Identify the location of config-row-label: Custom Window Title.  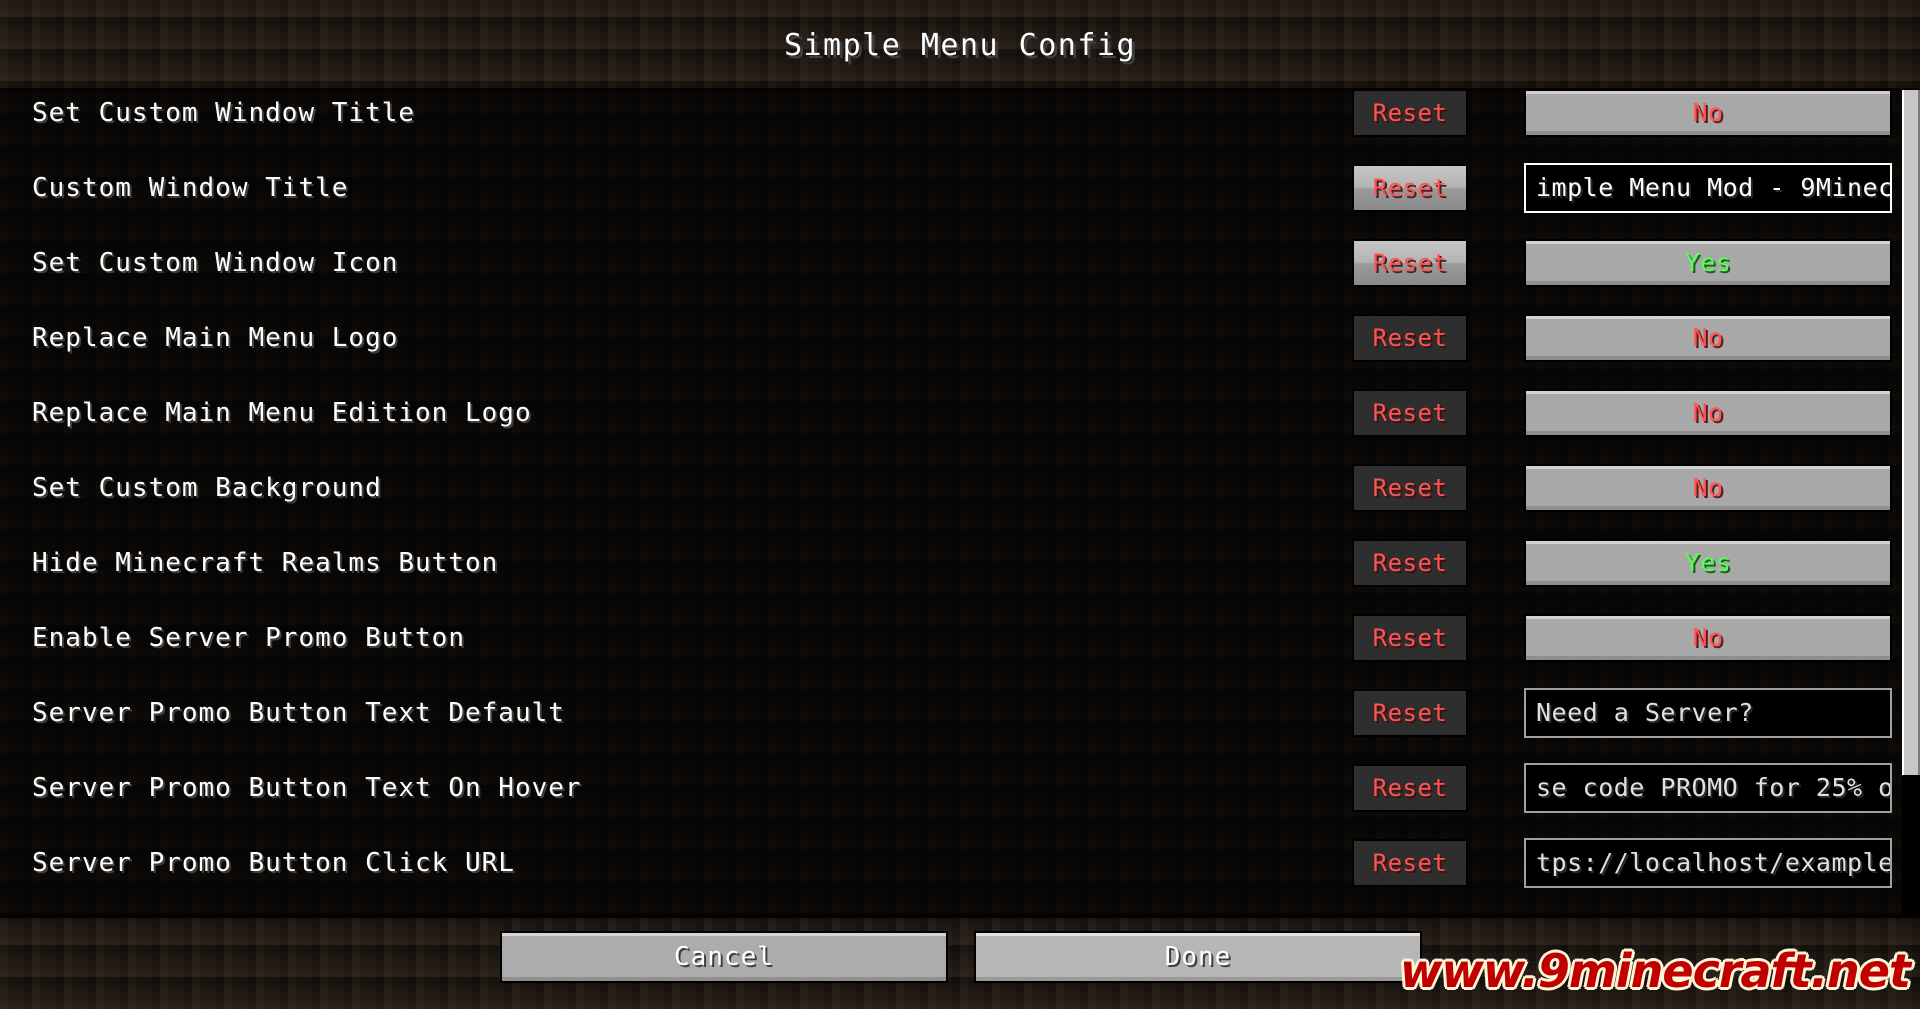
(190, 187).